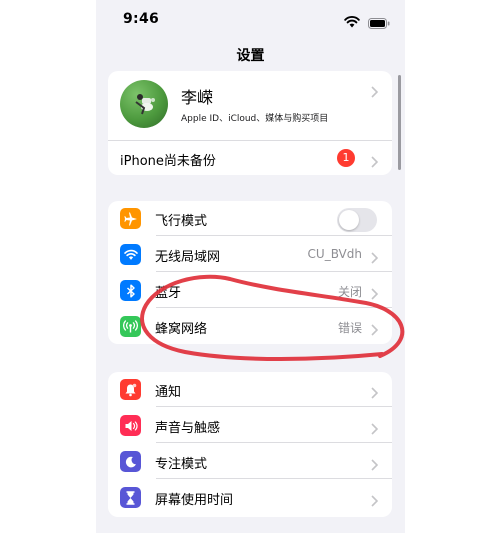 This screenshot has height=533, width=500. Describe the element at coordinates (181, 329) in the screenshot. I see `settings-item-label: 蜂窝网络` at that location.